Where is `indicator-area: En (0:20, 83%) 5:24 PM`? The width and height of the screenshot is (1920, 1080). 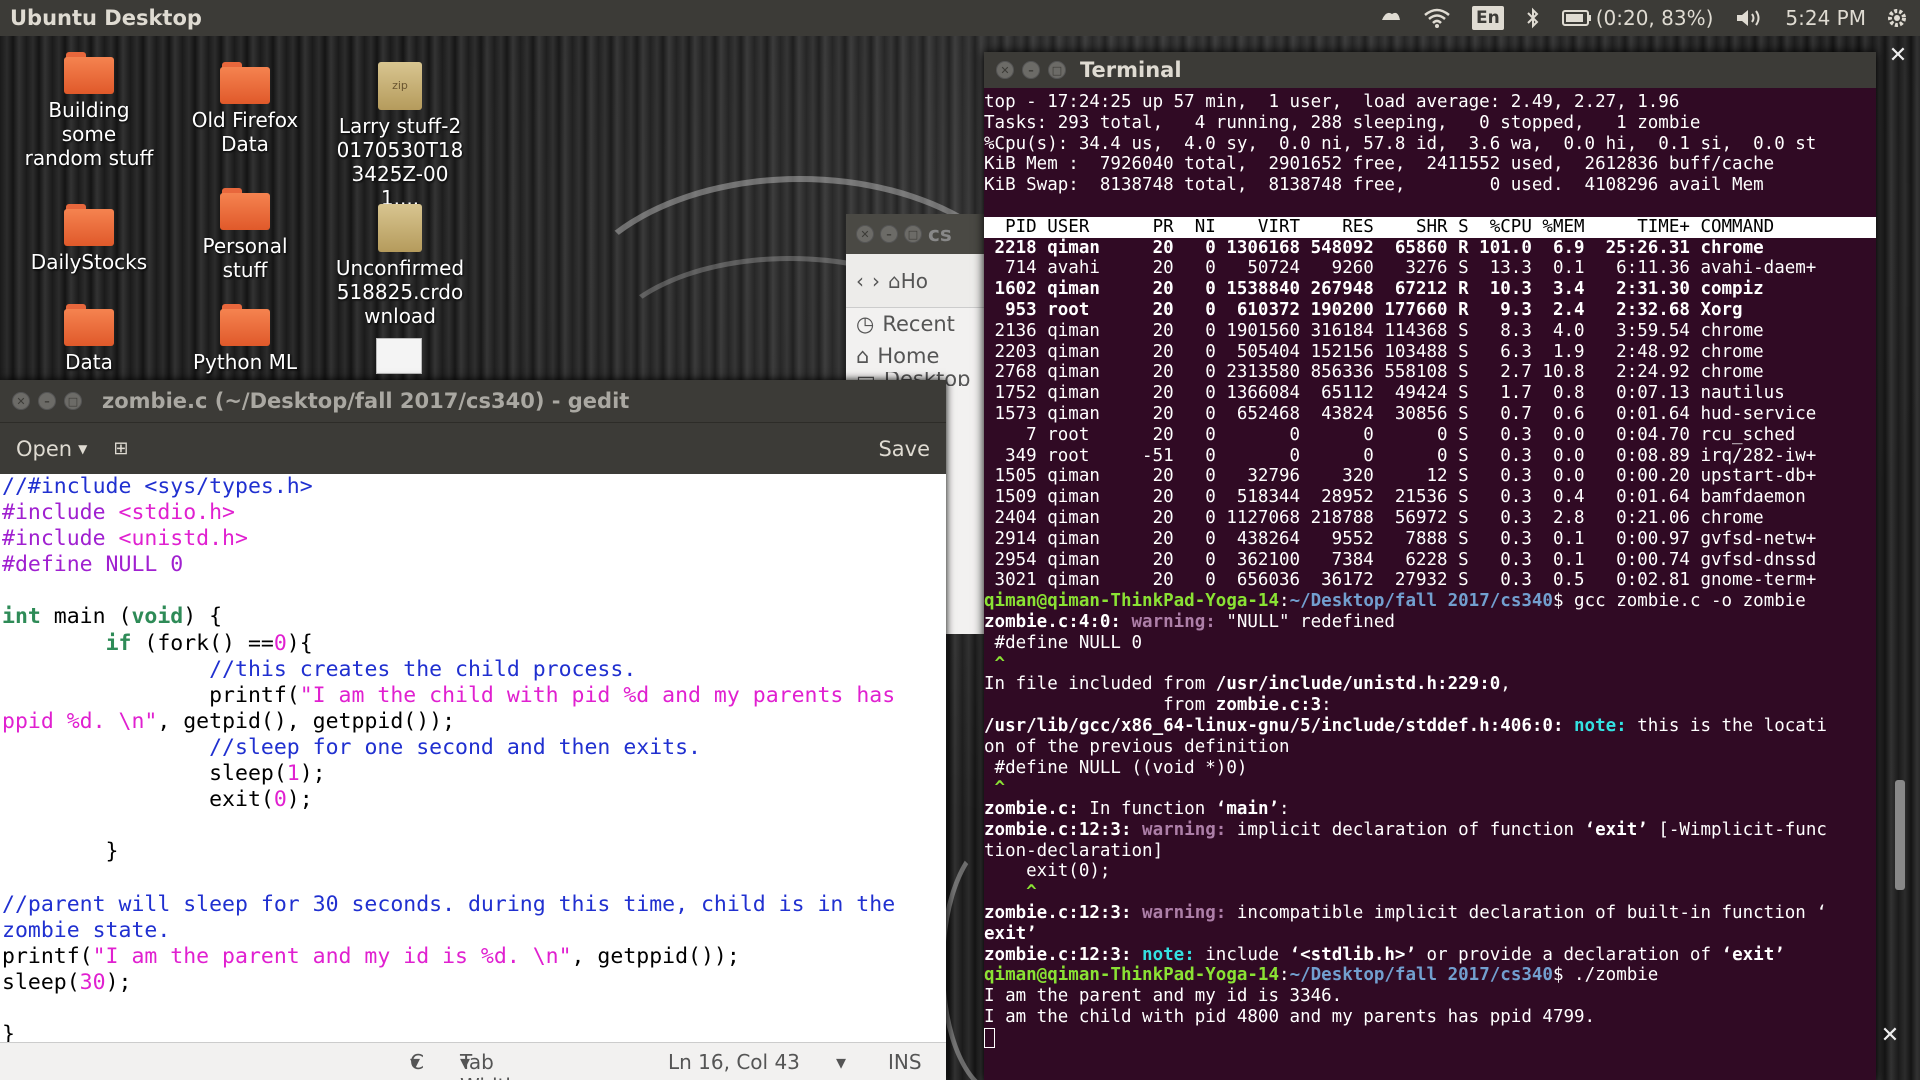
indicator-area: En (0:20, 83%) 5:24 PM is located at coordinates (1650, 18).